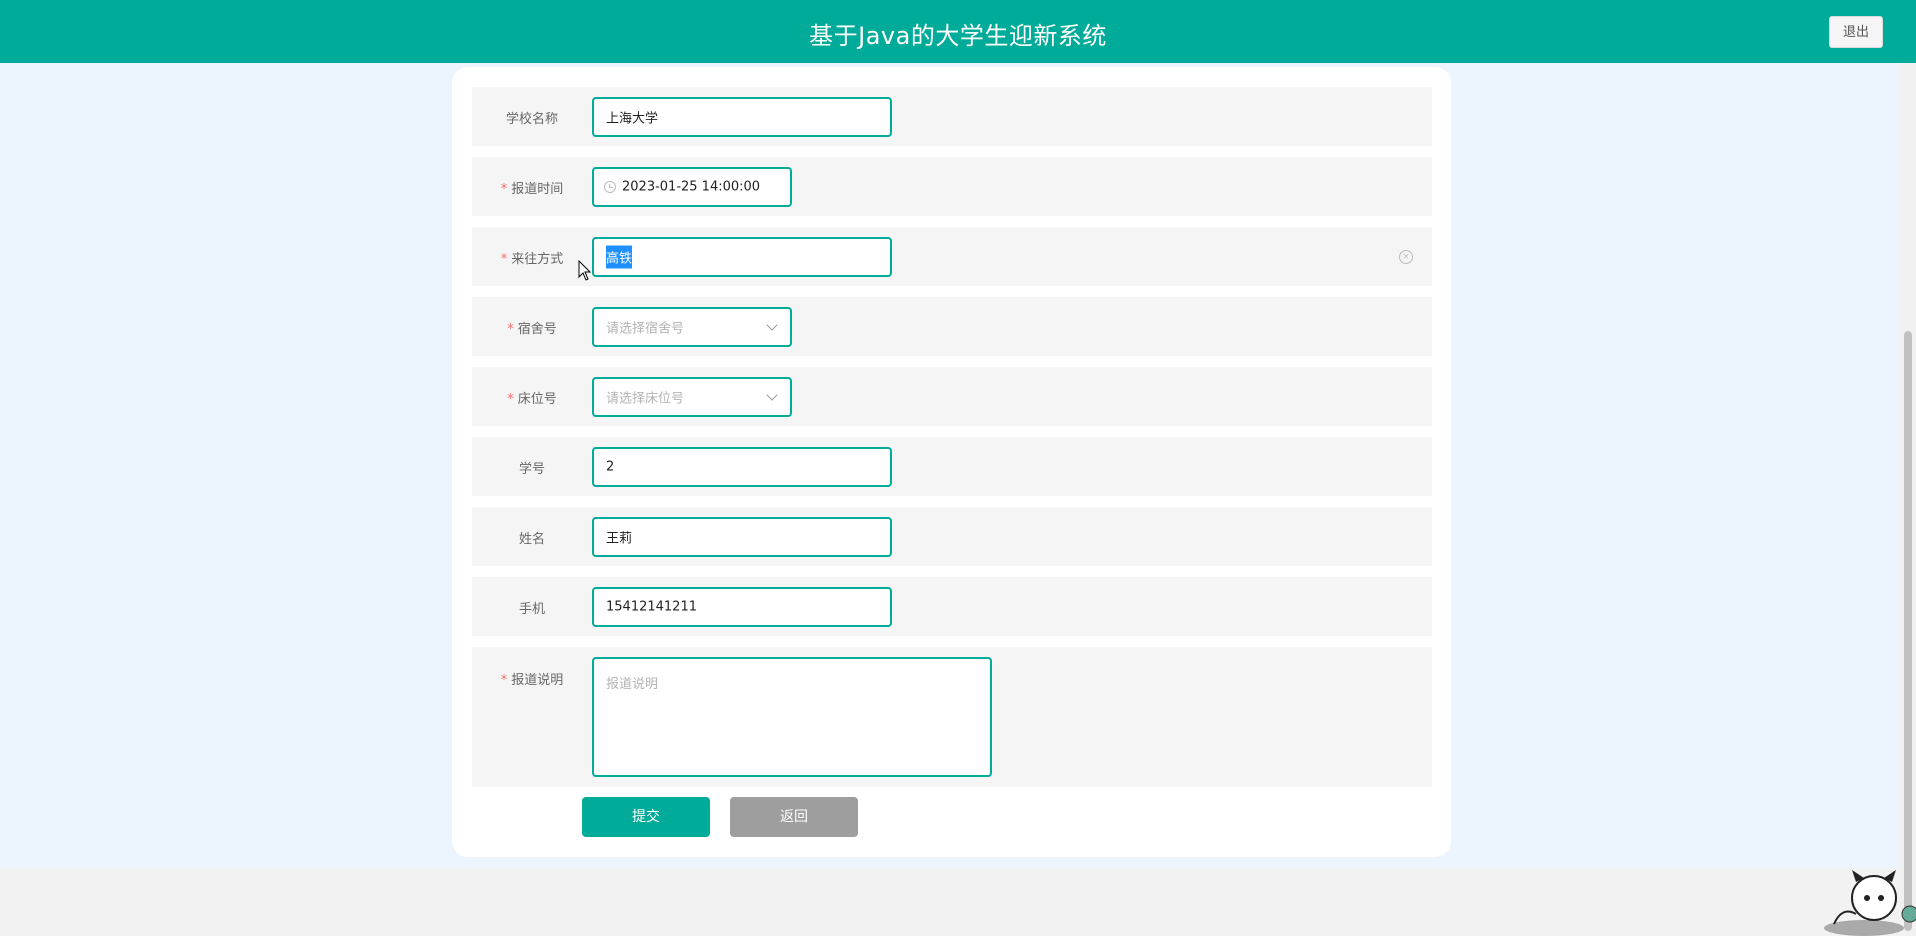 This screenshot has height=936, width=1916. What do you see at coordinates (1864, 901) in the screenshot?
I see `cat-mascot-icon` at bounding box center [1864, 901].